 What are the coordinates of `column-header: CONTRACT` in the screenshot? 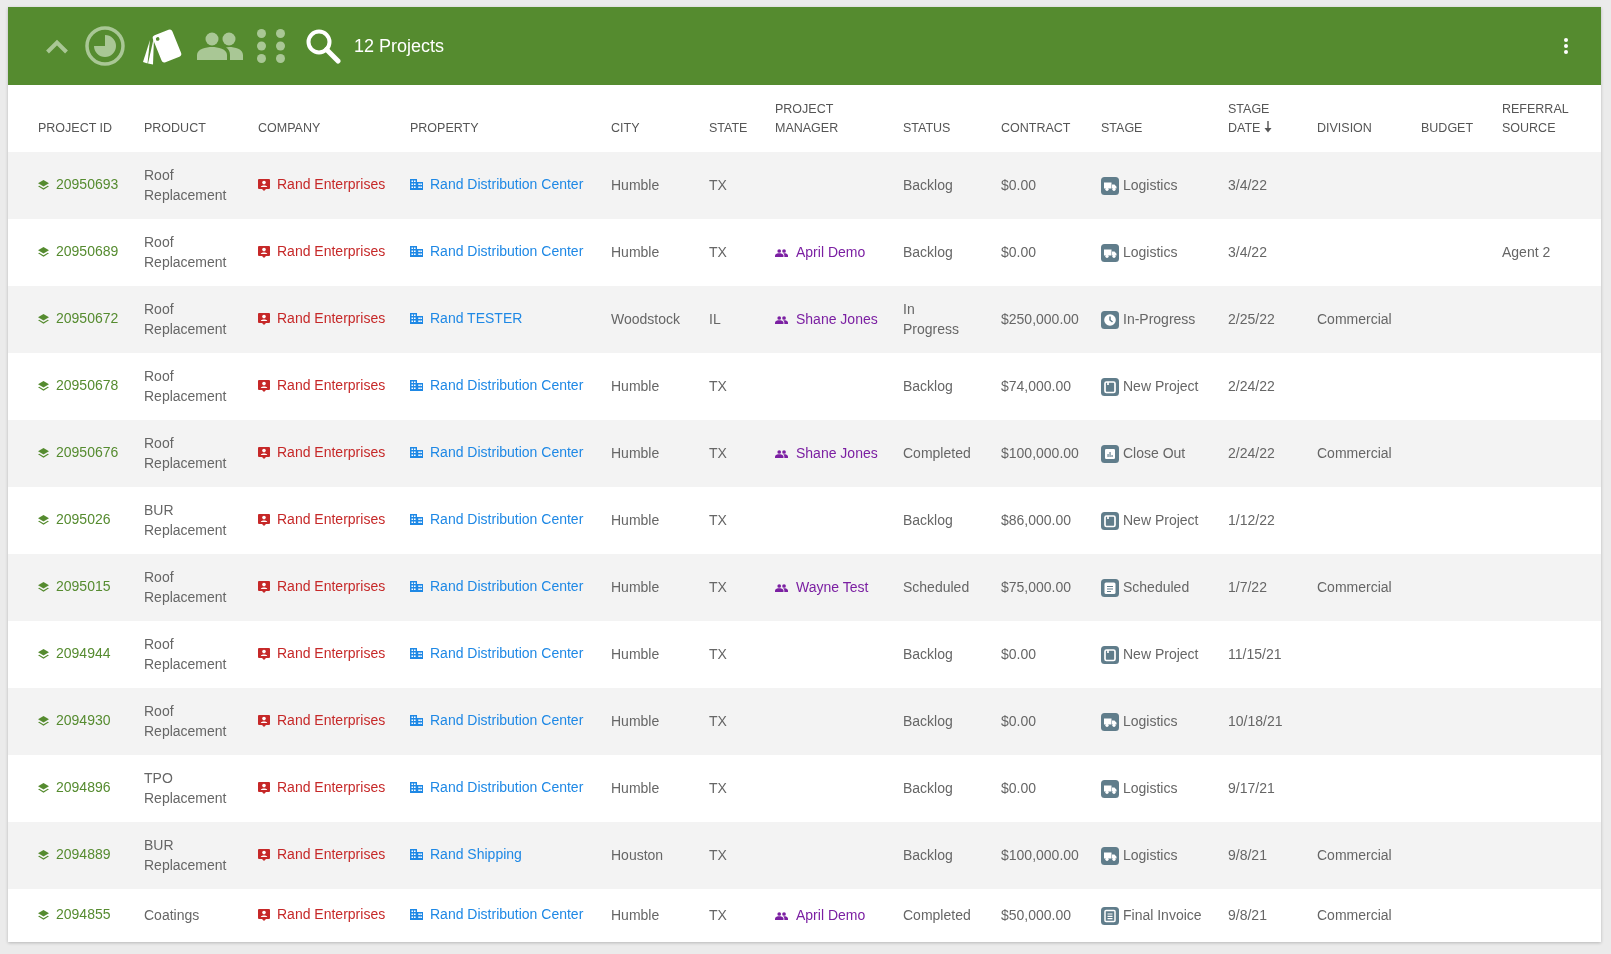 It's located at (1036, 128).